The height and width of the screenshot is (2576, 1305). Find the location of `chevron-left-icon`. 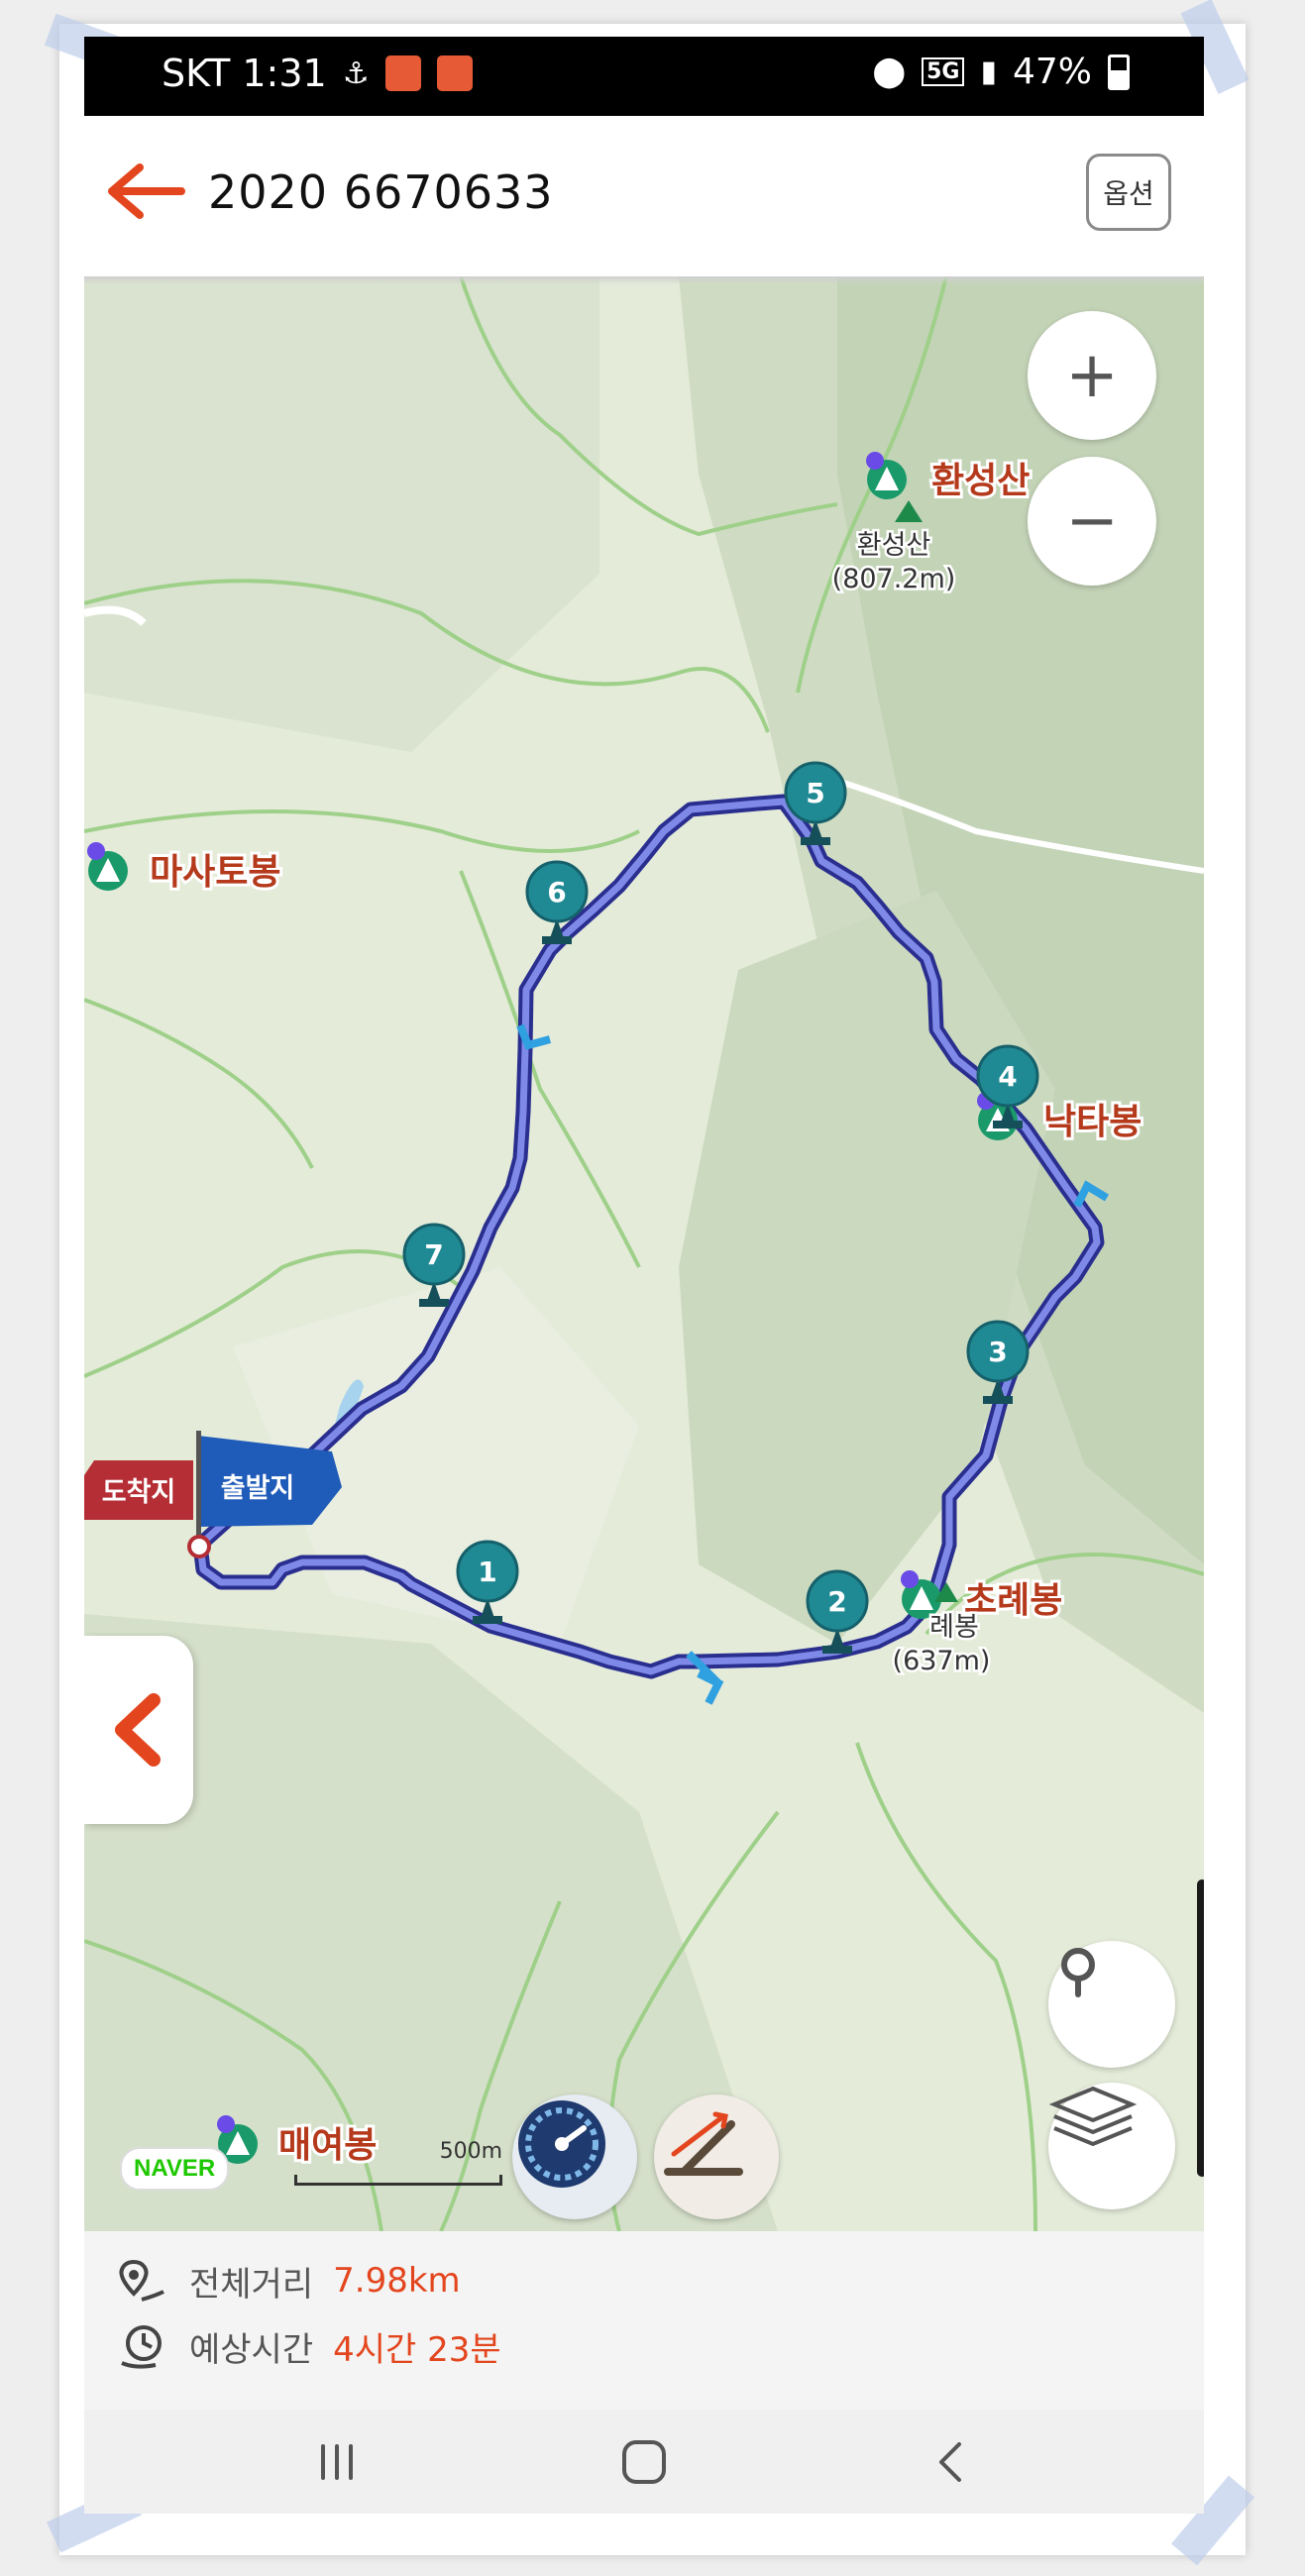

chevron-left-icon is located at coordinates (138, 1730).